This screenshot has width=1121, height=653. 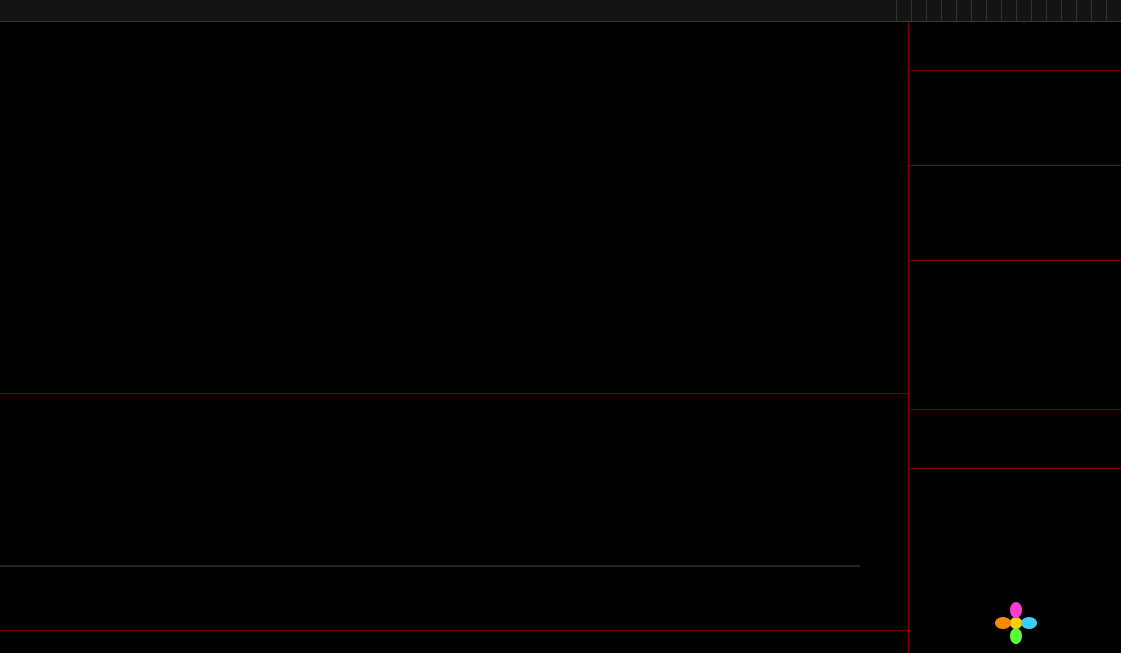 What do you see at coordinates (1015, 260) in the screenshot?
I see `divider` at bounding box center [1015, 260].